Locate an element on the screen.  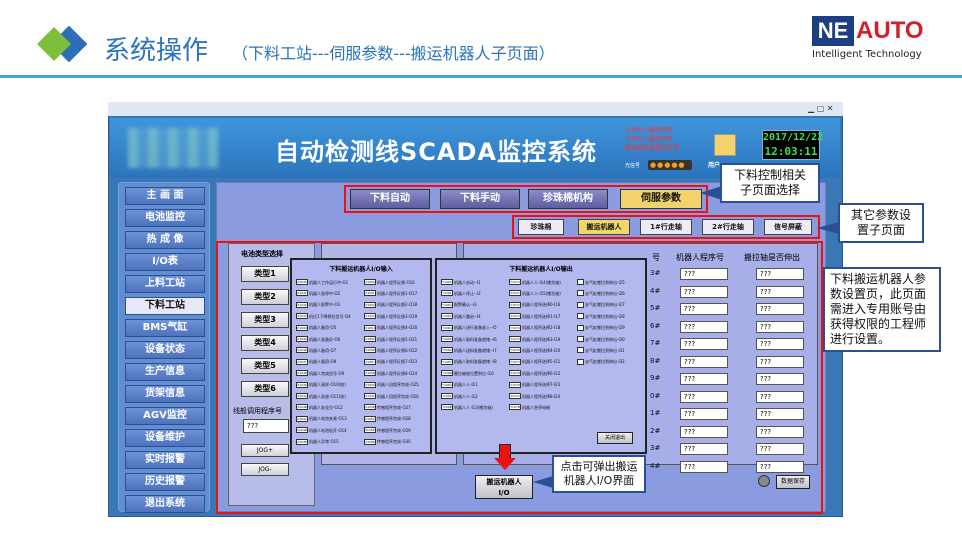
io-led: Y1063 is located at coordinates (447, 316).